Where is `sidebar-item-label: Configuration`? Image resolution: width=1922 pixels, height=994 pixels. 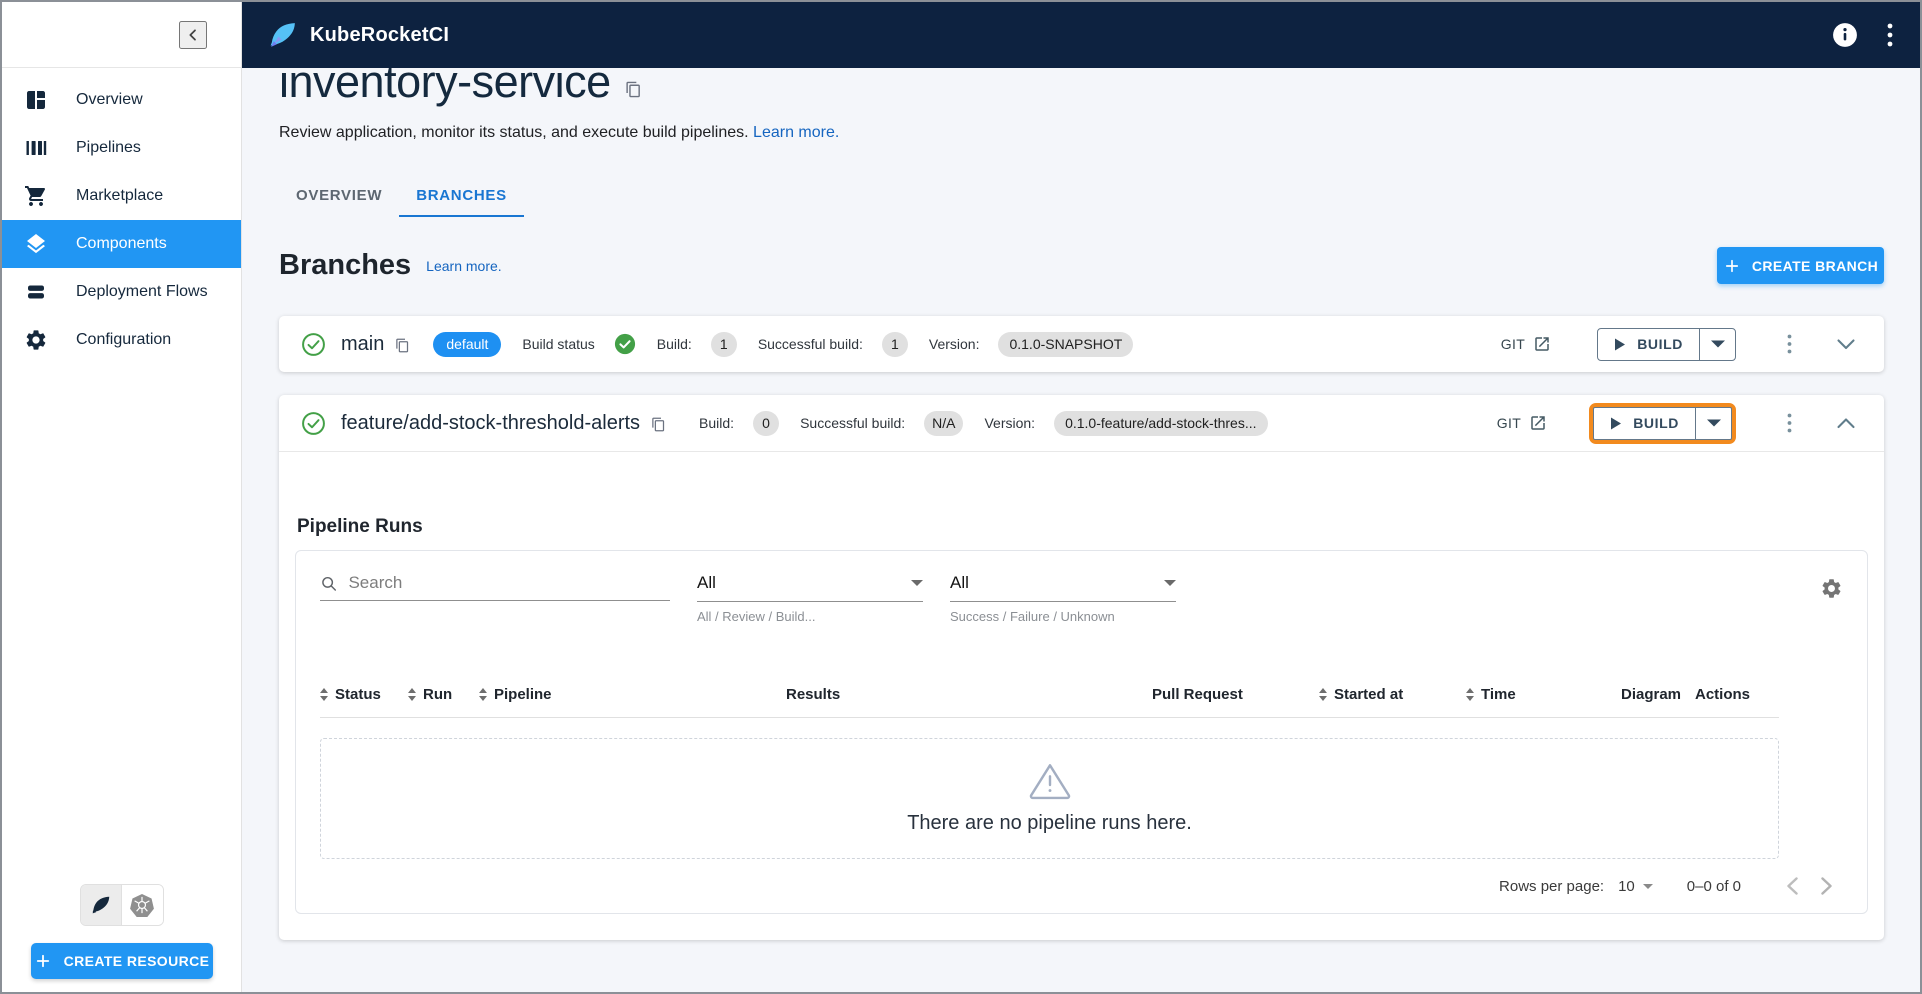 sidebar-item-label: Configuration is located at coordinates (124, 339).